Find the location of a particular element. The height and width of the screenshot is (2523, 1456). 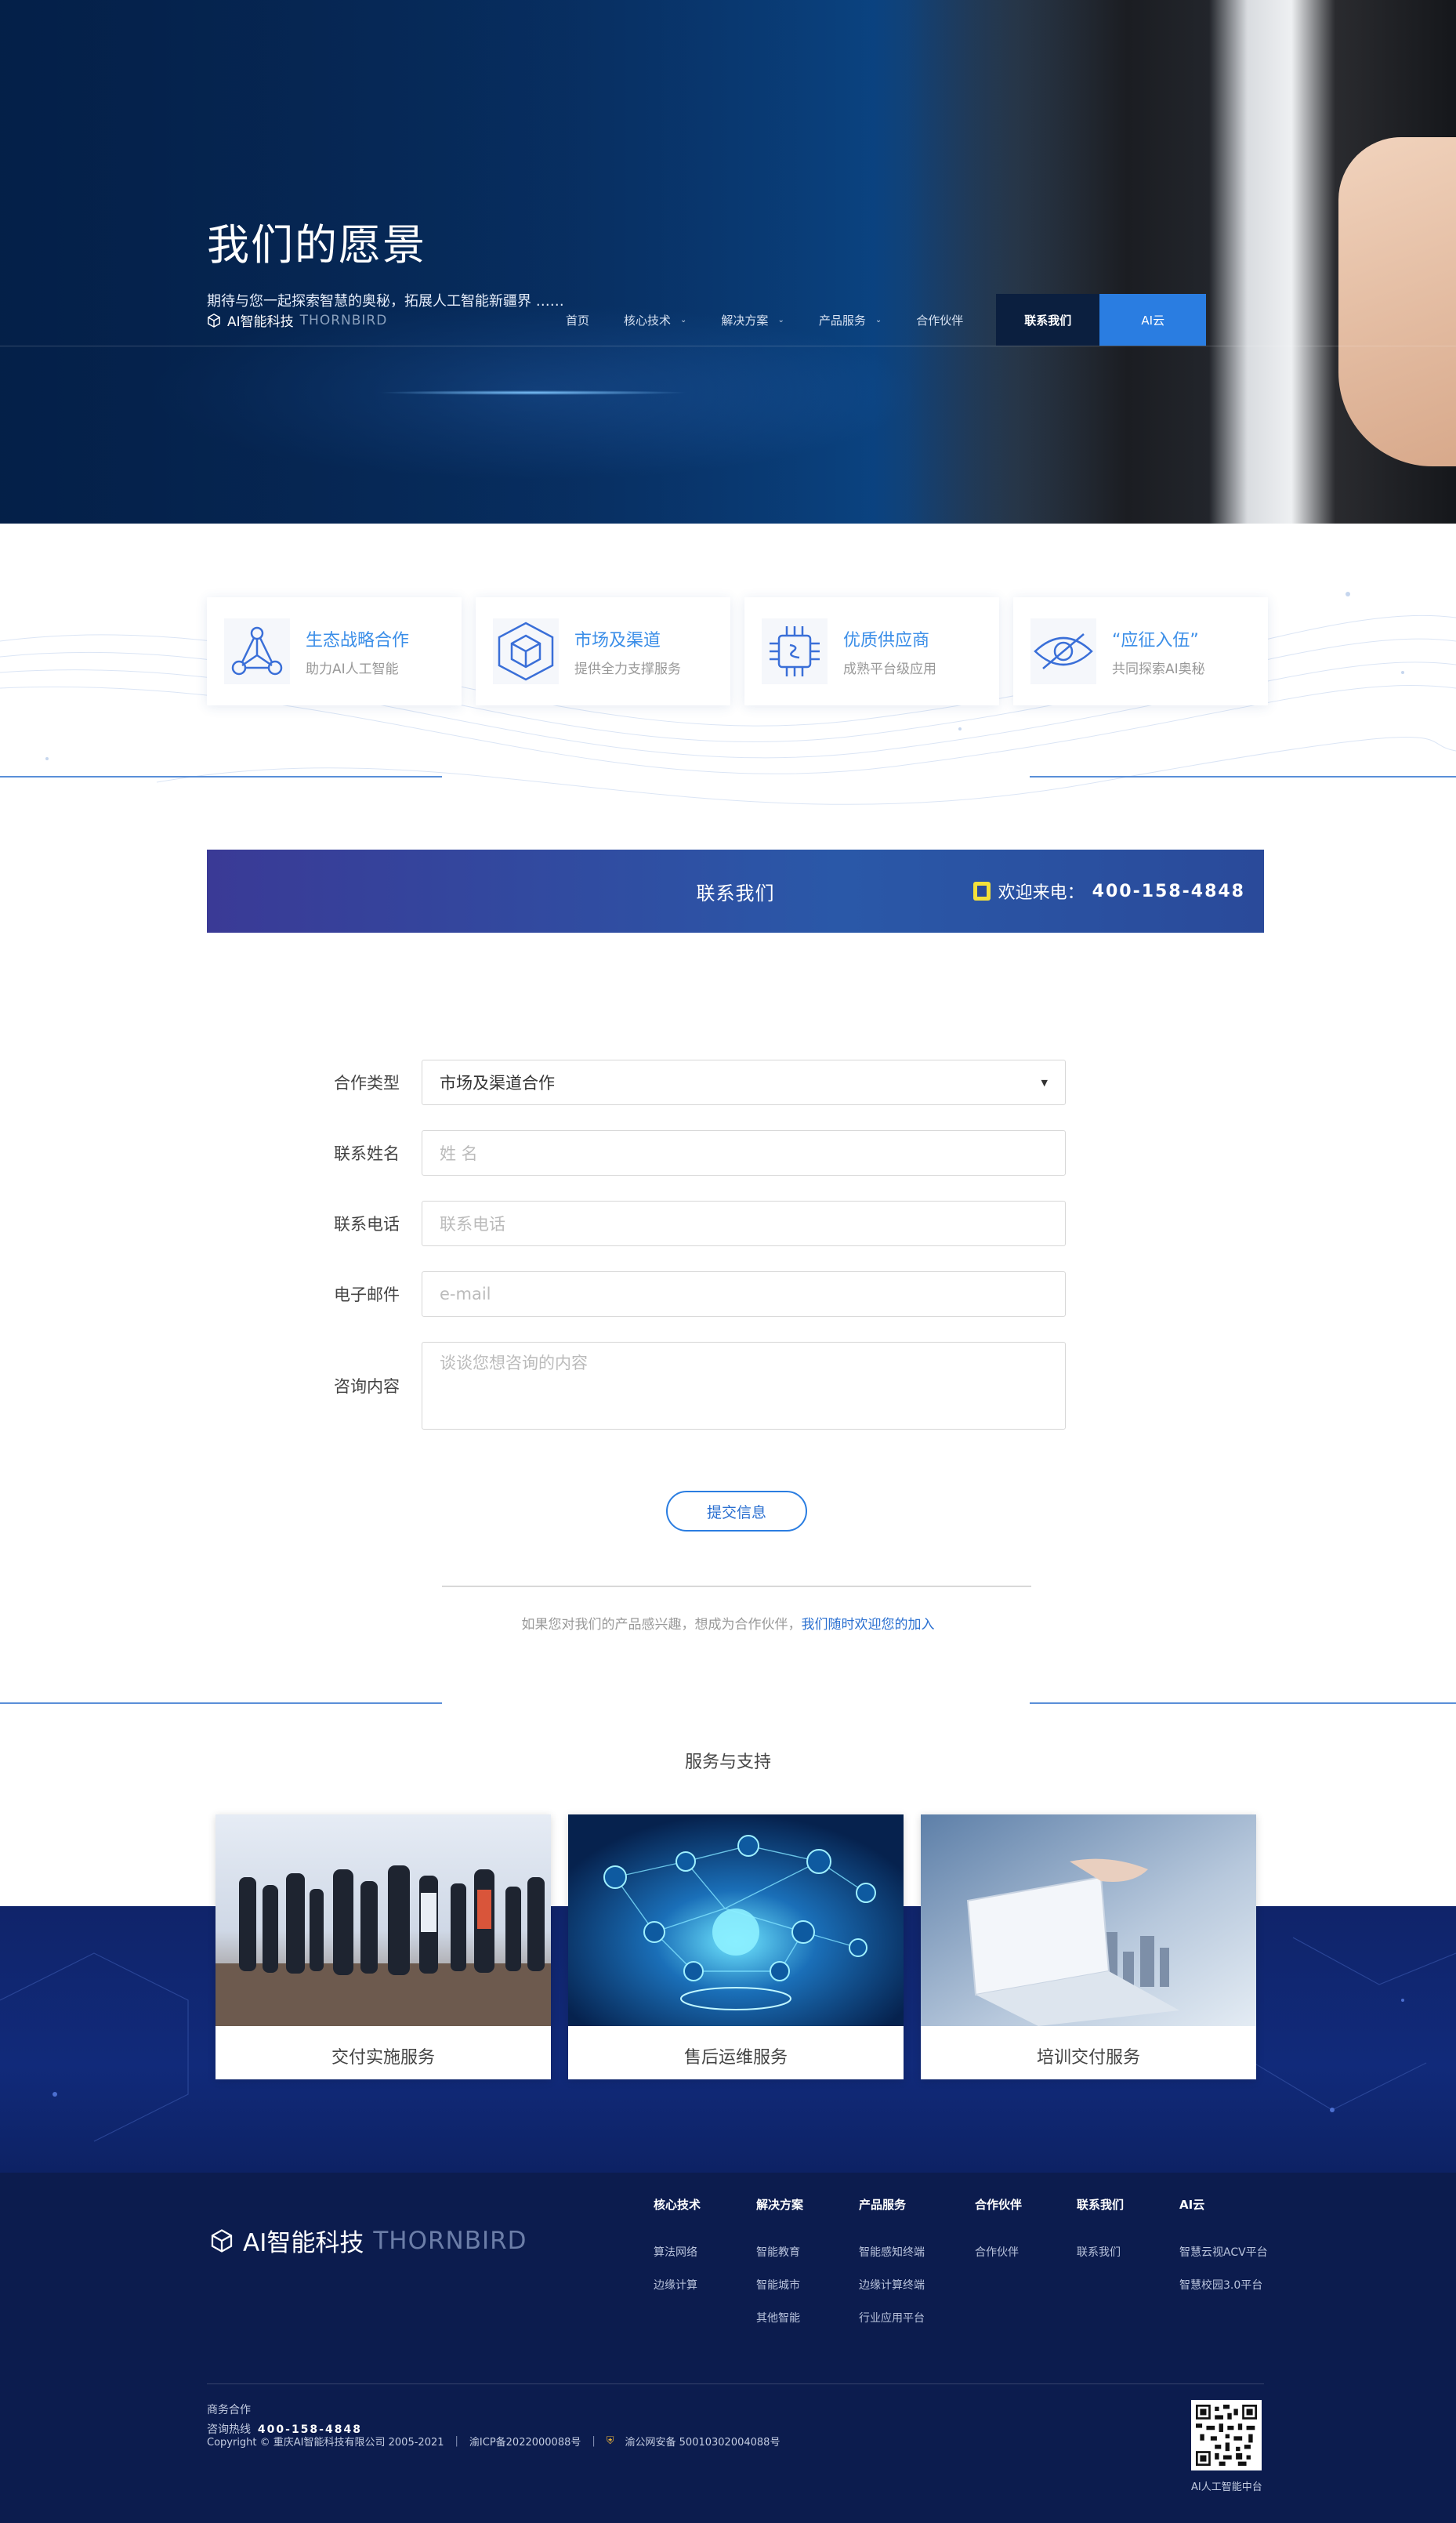

footer-col-core-tech: 核心技术 算法网络 边缘计算 is located at coordinates (677, 2245).